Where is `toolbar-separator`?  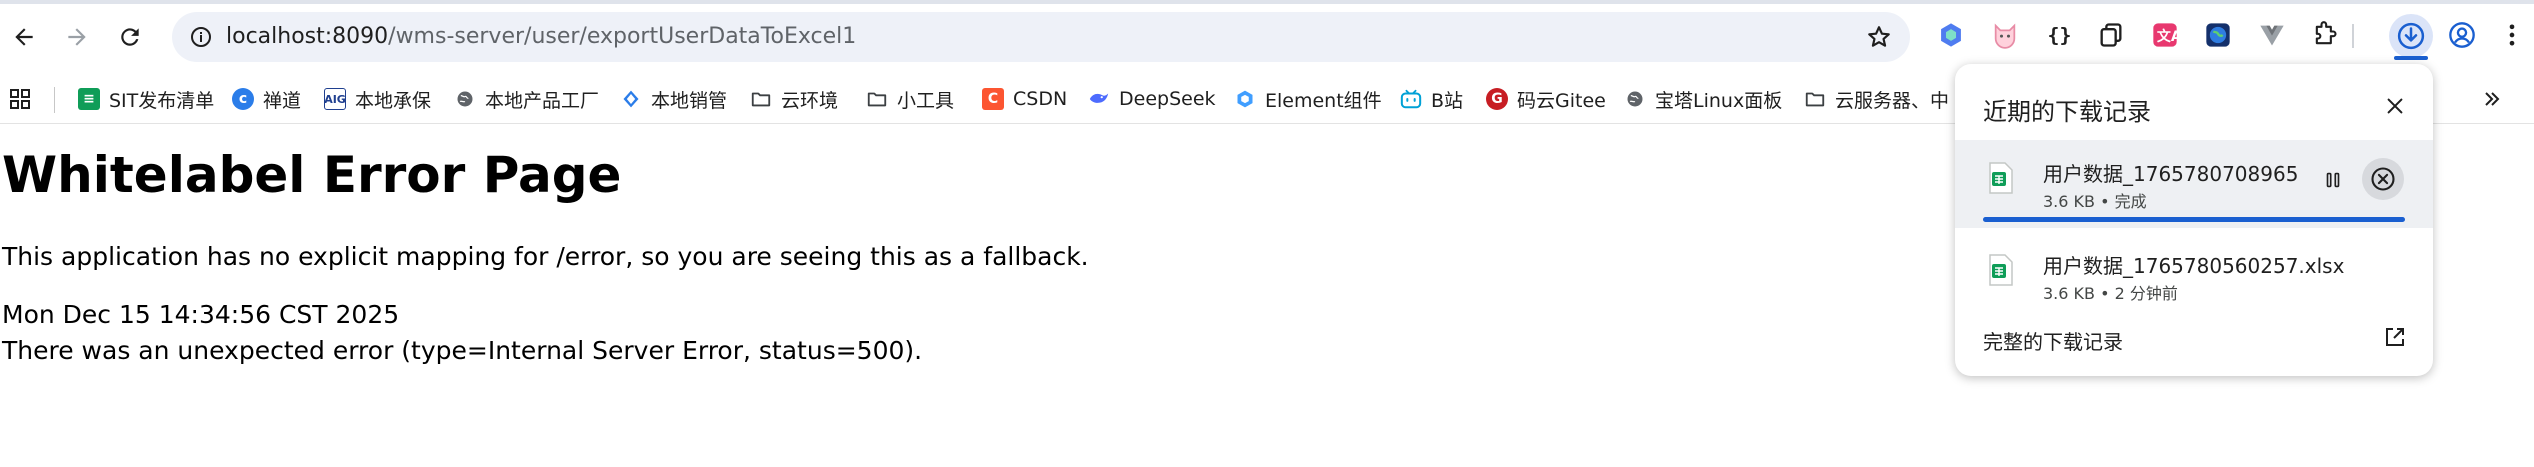
toolbar-separator is located at coordinates (2353, 36).